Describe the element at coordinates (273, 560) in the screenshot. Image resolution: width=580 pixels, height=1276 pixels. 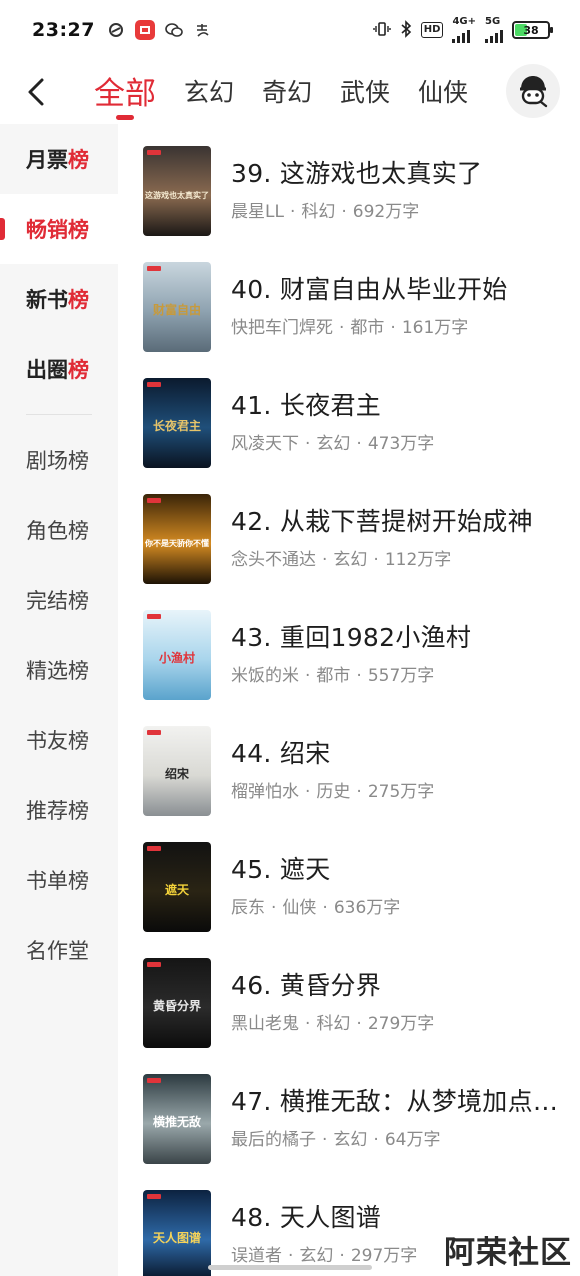
I see `book-author: 念头不通达` at that location.